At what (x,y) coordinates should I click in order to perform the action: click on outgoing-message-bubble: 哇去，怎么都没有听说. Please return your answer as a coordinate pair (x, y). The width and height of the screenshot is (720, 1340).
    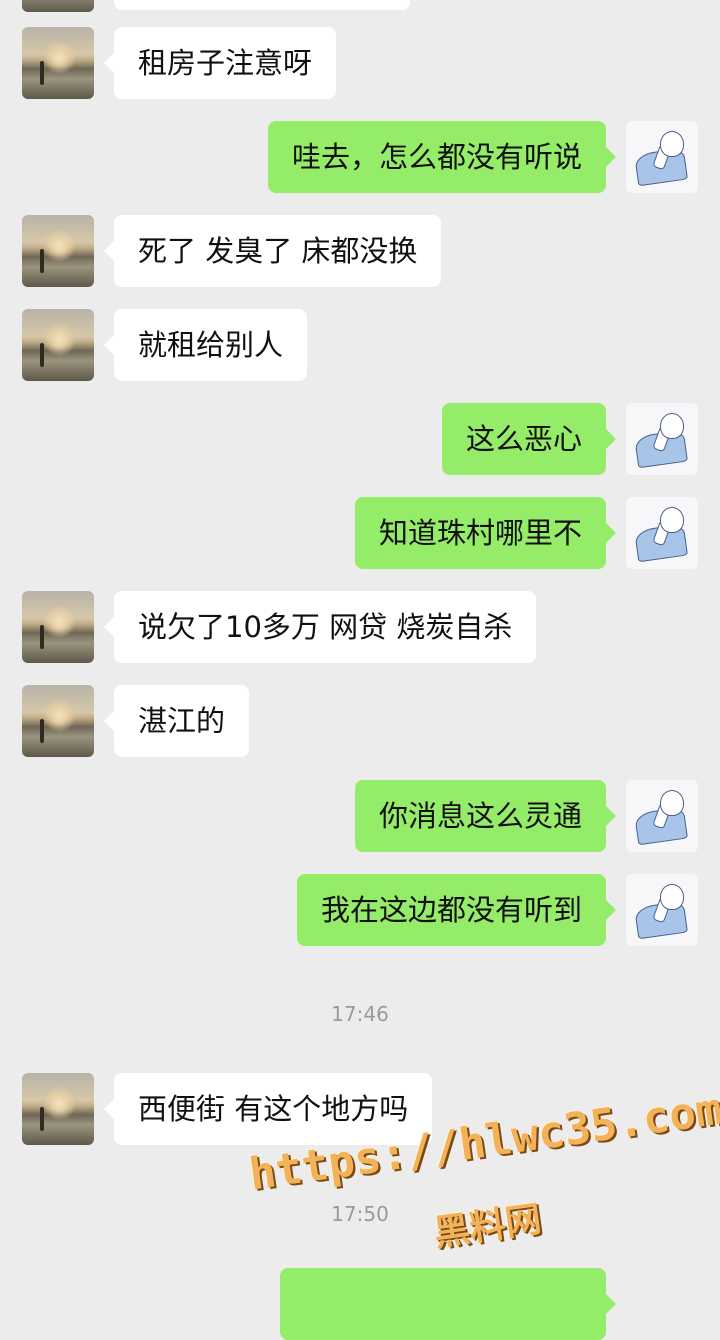
    Looking at the image, I should click on (442, 157).